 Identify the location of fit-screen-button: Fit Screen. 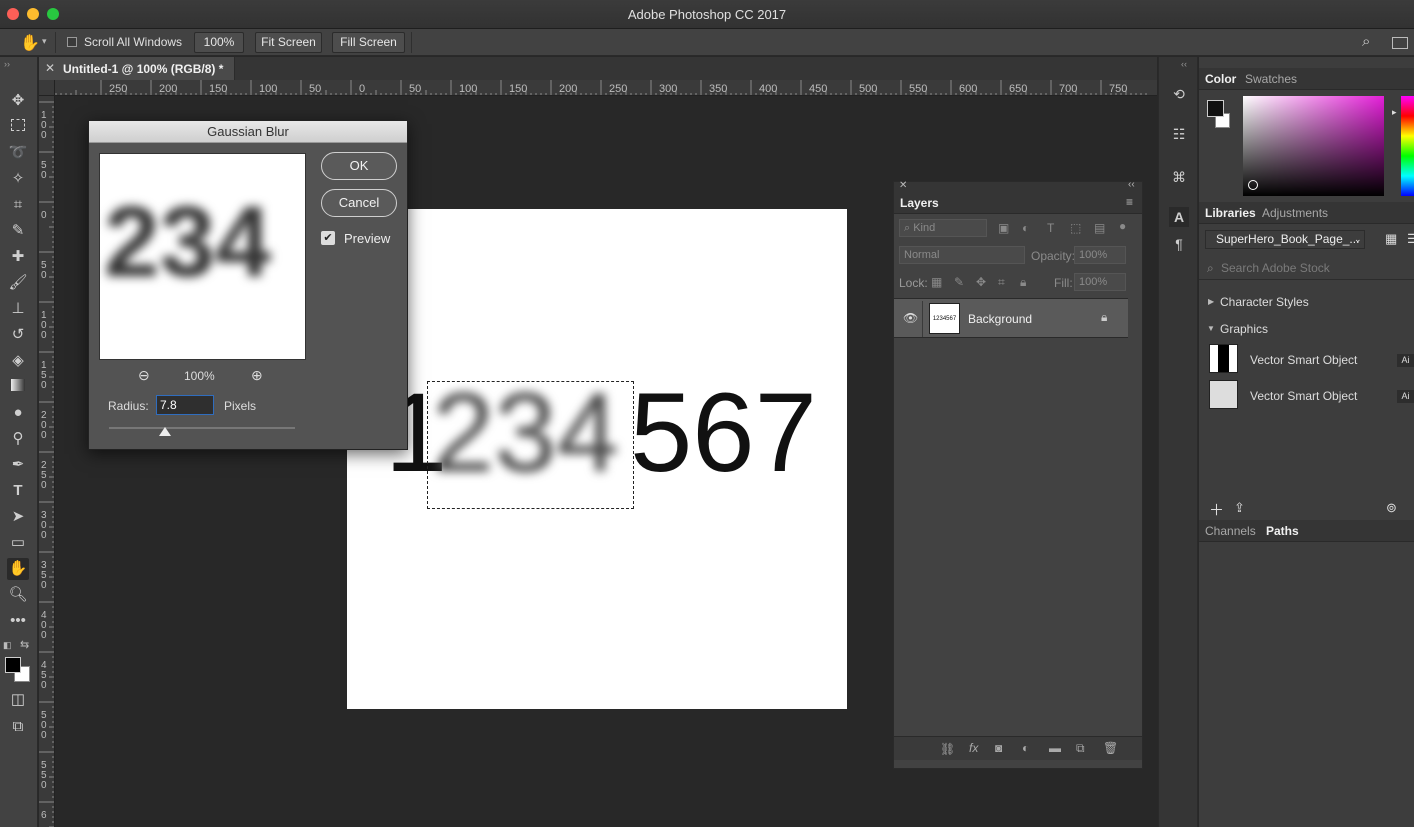
(288, 42).